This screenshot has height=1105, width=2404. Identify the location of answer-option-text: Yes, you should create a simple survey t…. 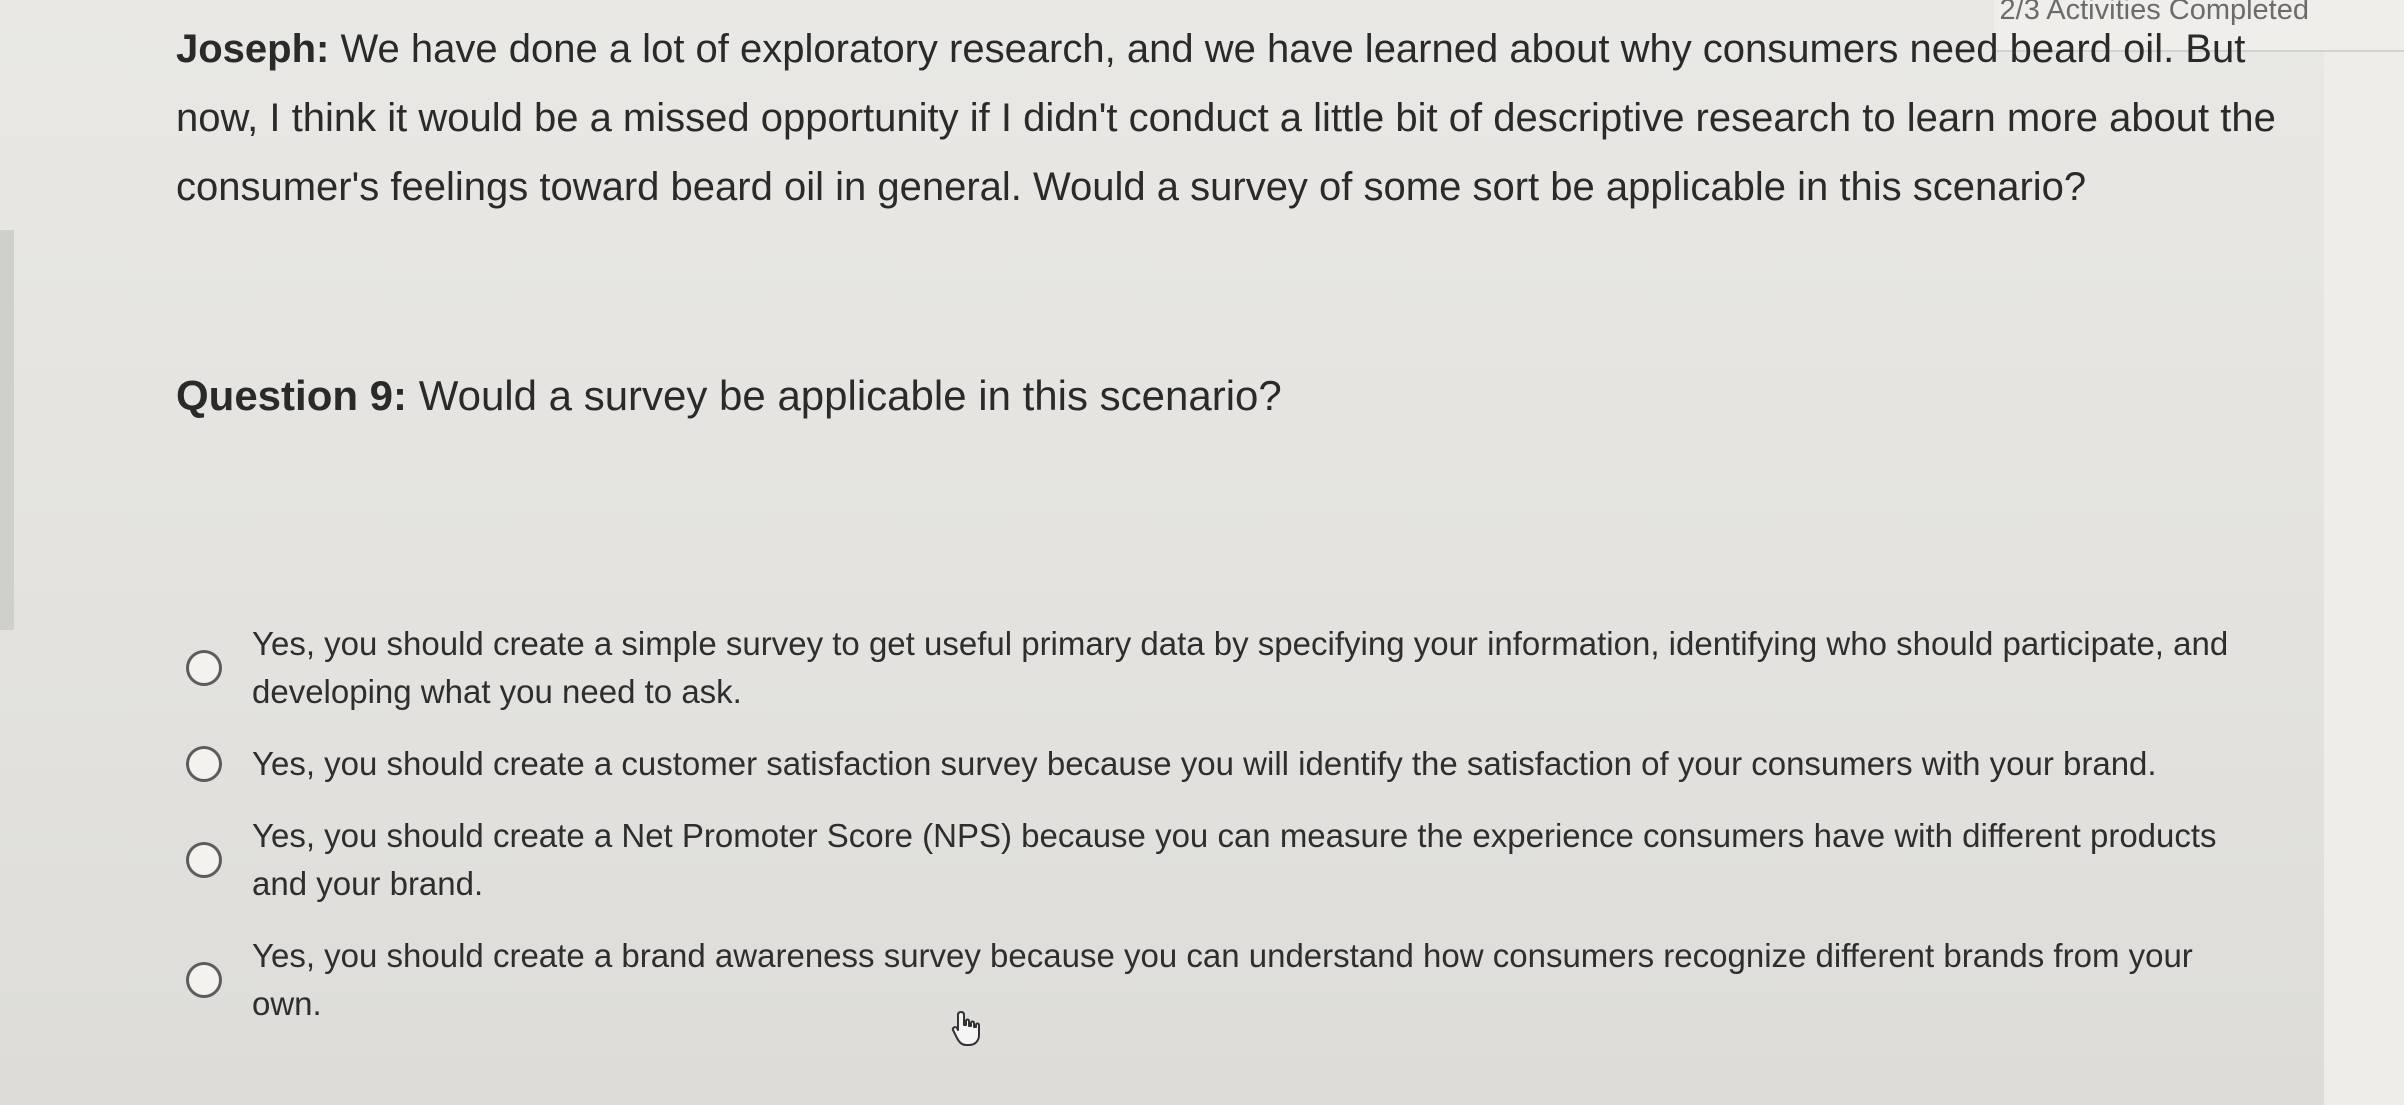
(1240, 667).